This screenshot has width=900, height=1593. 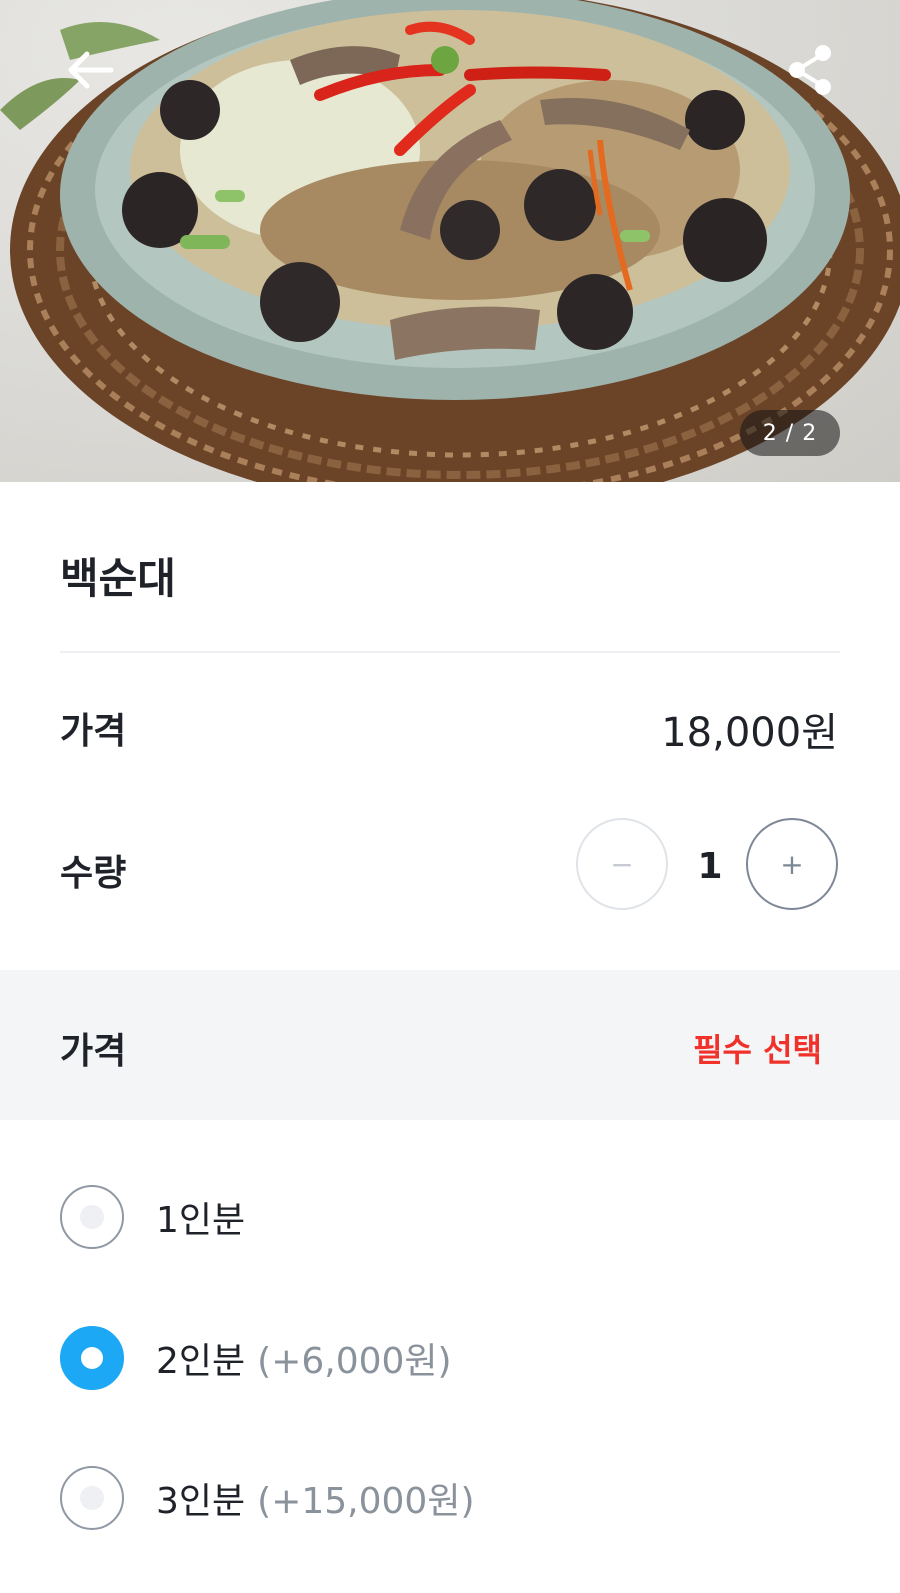 I want to click on option-item-2: 2인분 (+6,000원), so click(x=256, y=1358).